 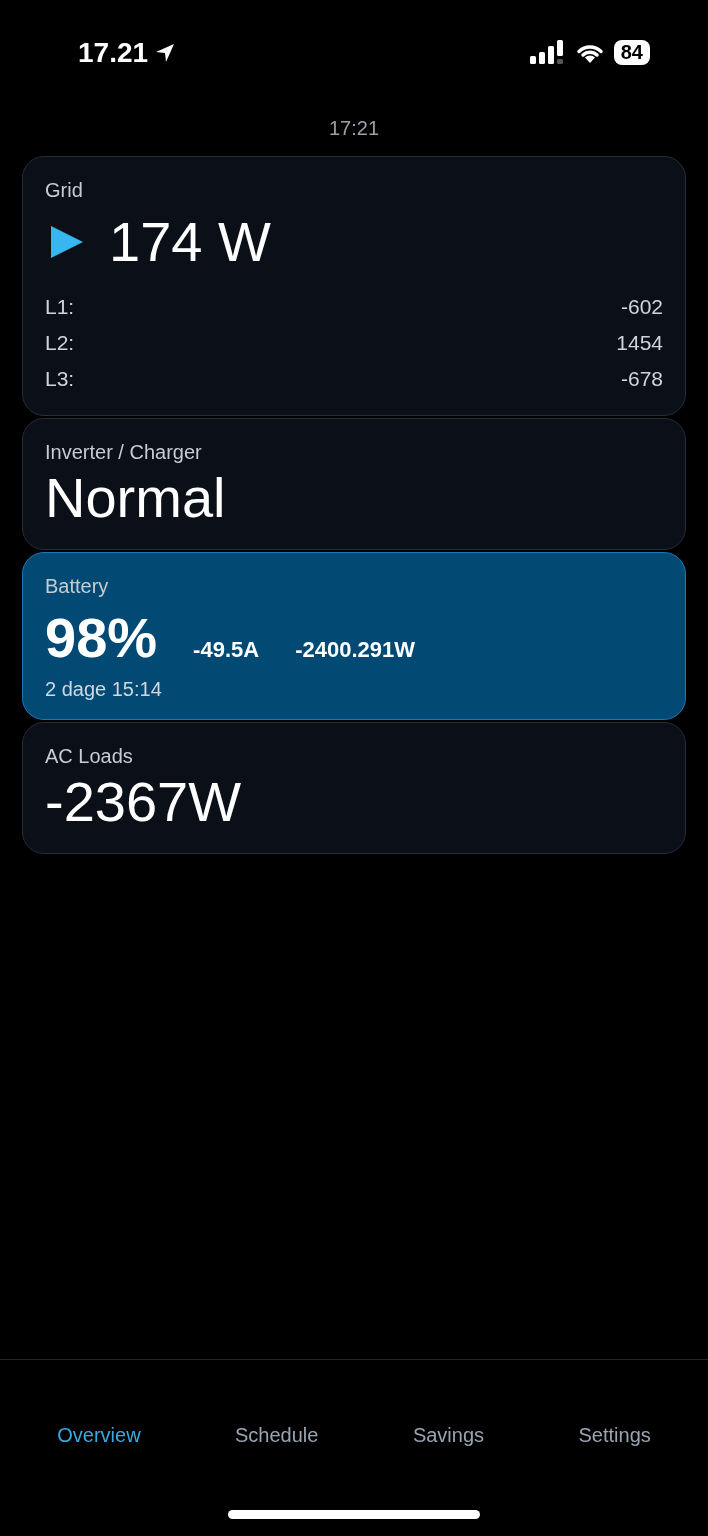 I want to click on tab: Overview, so click(x=99, y=1435).